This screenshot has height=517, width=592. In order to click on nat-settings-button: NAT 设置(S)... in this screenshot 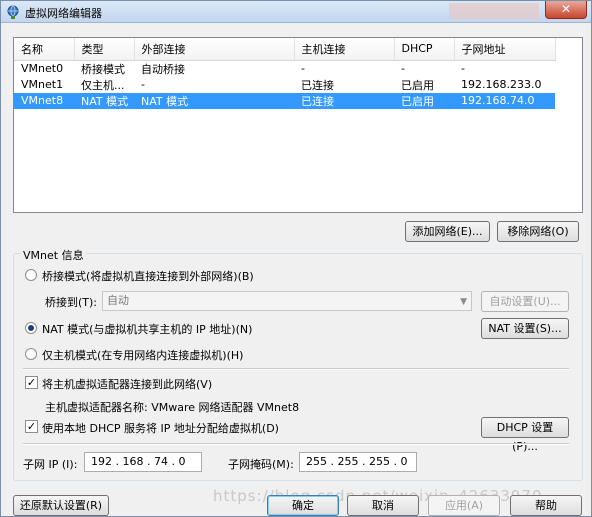, I will do `click(525, 328)`.